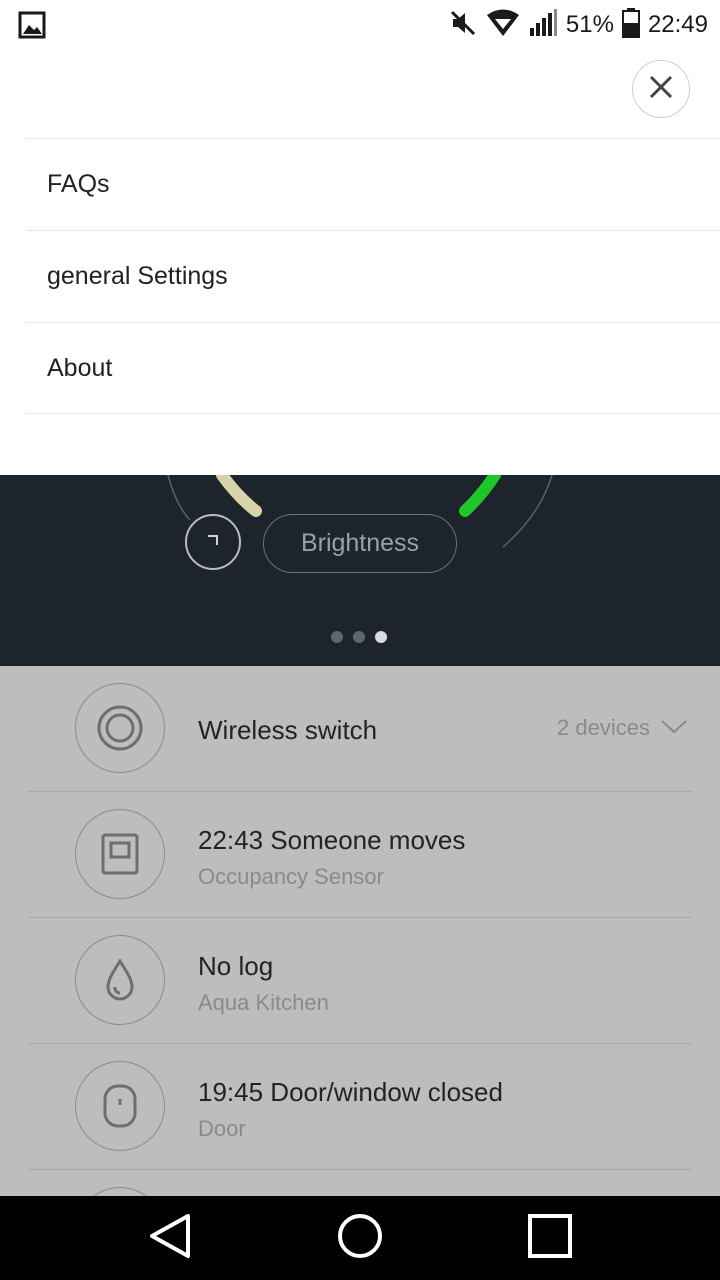 The image size is (720, 1280). I want to click on corner-icon, so click(213, 542).